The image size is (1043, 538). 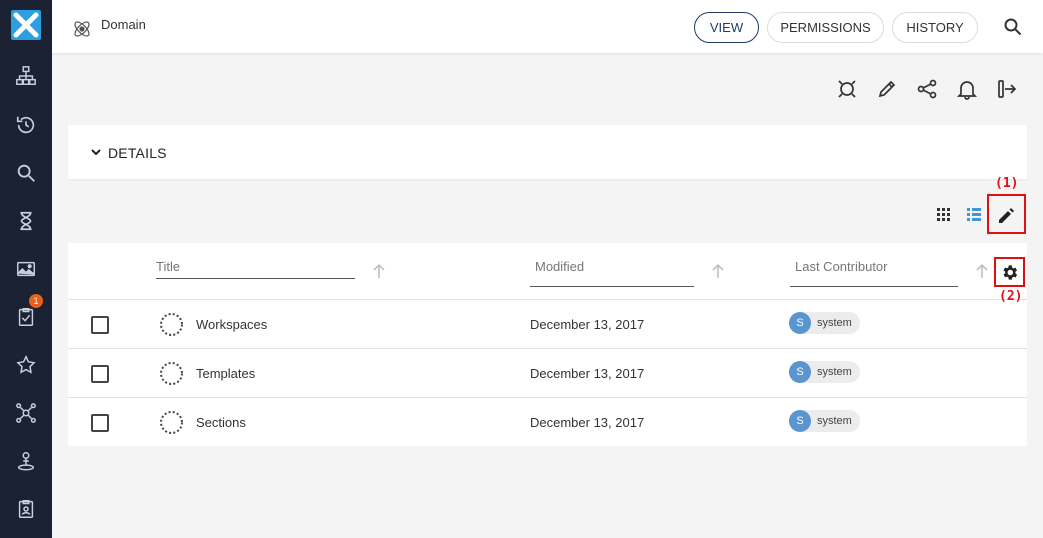 I want to click on preview-icon, so click(x=847, y=89).